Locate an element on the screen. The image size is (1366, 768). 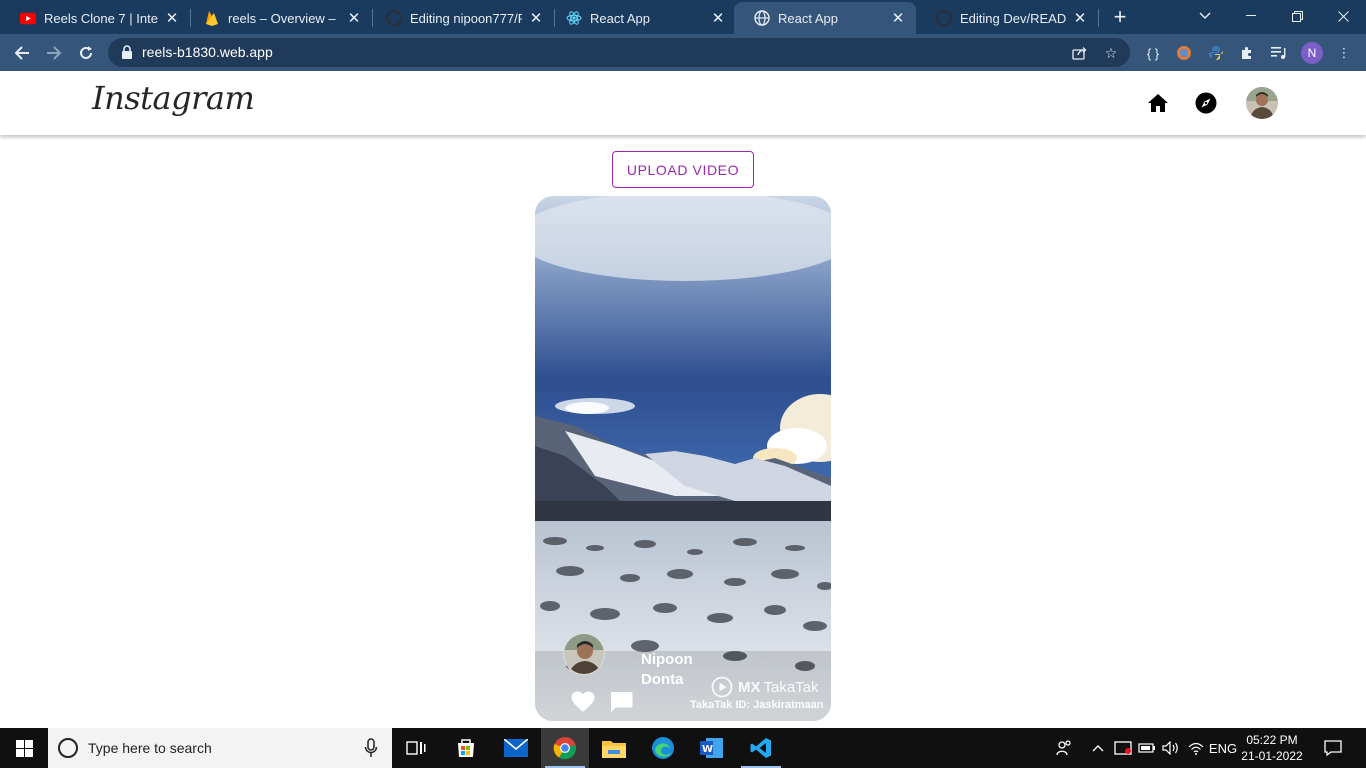
bookmark-star-icon: ☆ is located at coordinates (1111, 53).